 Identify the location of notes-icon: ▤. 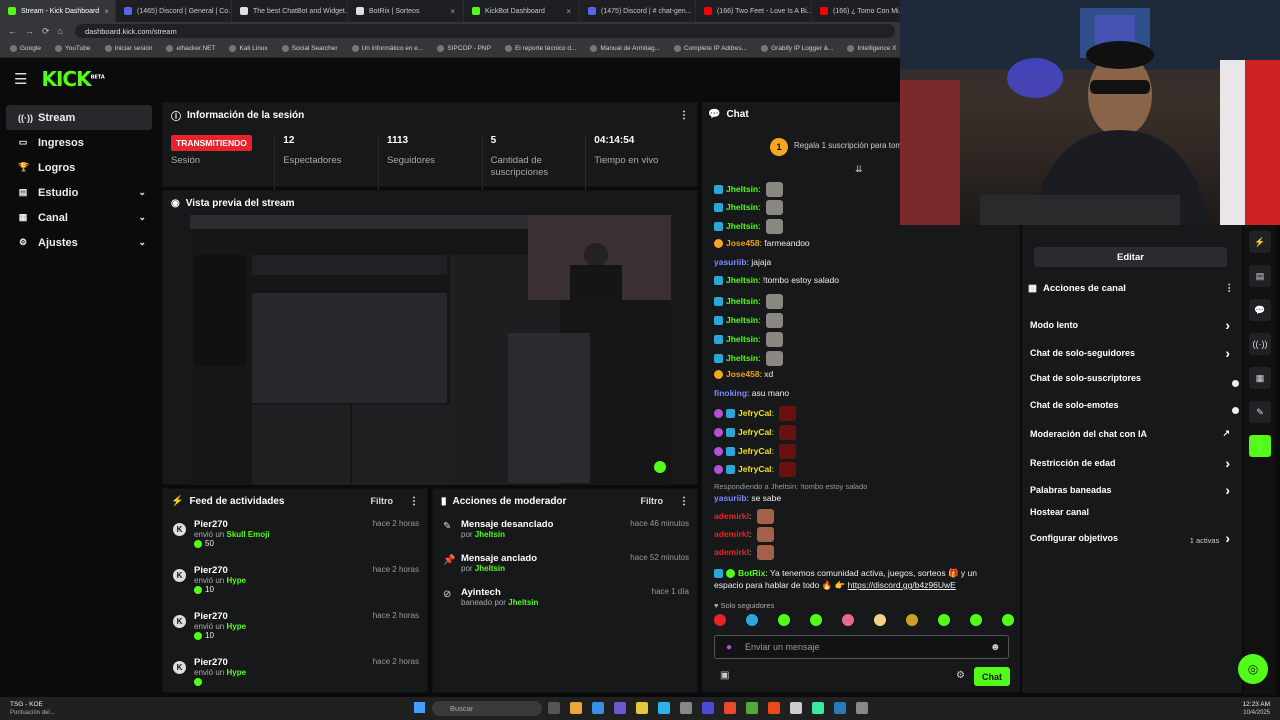
(1260, 276).